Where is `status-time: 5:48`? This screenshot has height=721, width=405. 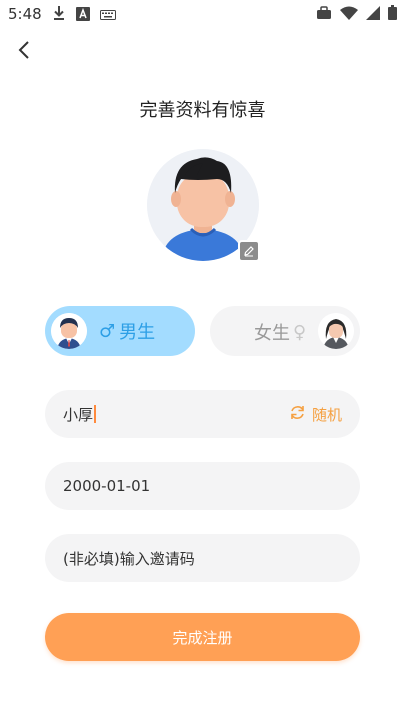 status-time: 5:48 is located at coordinates (25, 14).